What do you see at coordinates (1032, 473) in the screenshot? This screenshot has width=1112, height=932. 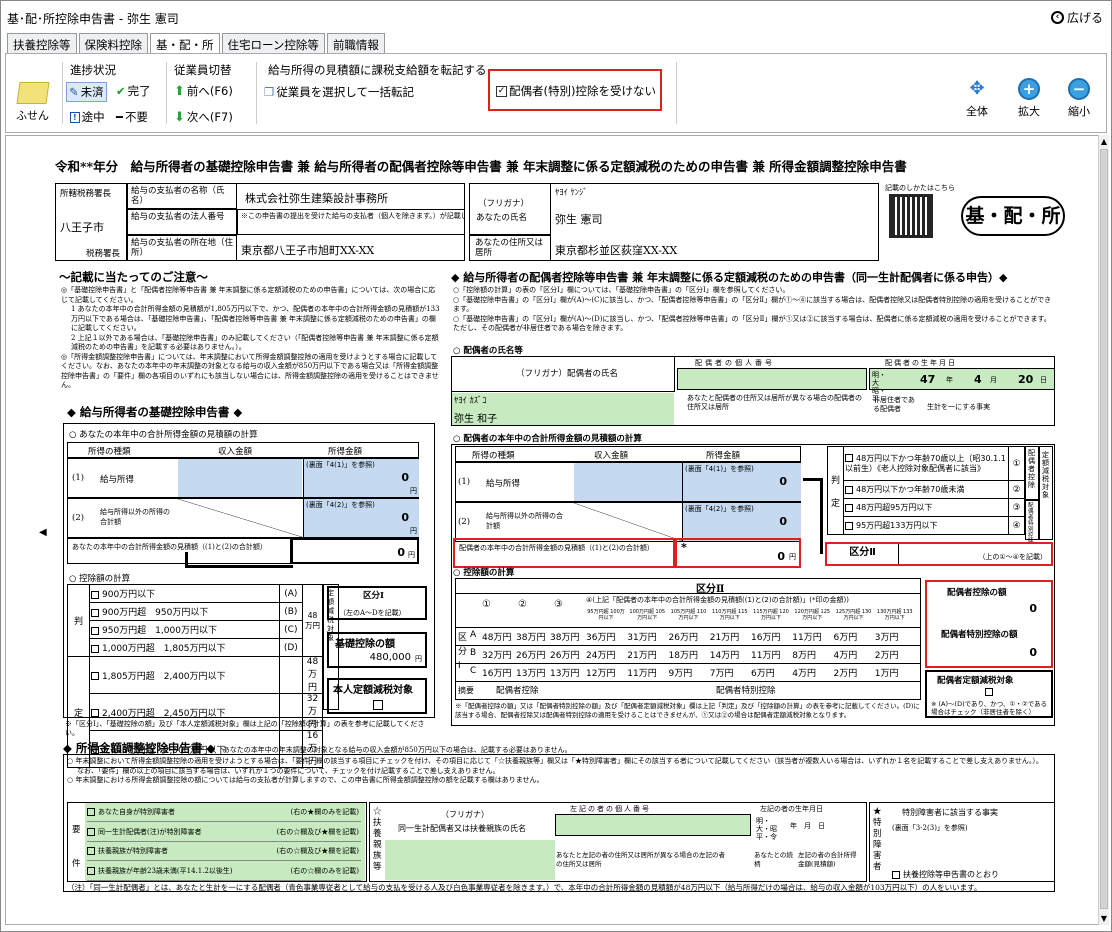 I see `judge-side-cell-1: 配偶者控除` at bounding box center [1032, 473].